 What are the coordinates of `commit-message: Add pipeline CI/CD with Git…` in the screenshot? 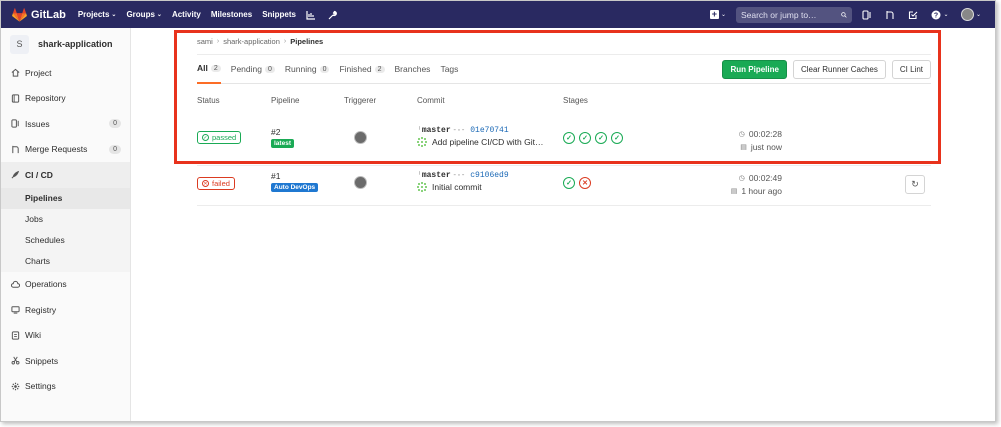 It's located at (480, 142).